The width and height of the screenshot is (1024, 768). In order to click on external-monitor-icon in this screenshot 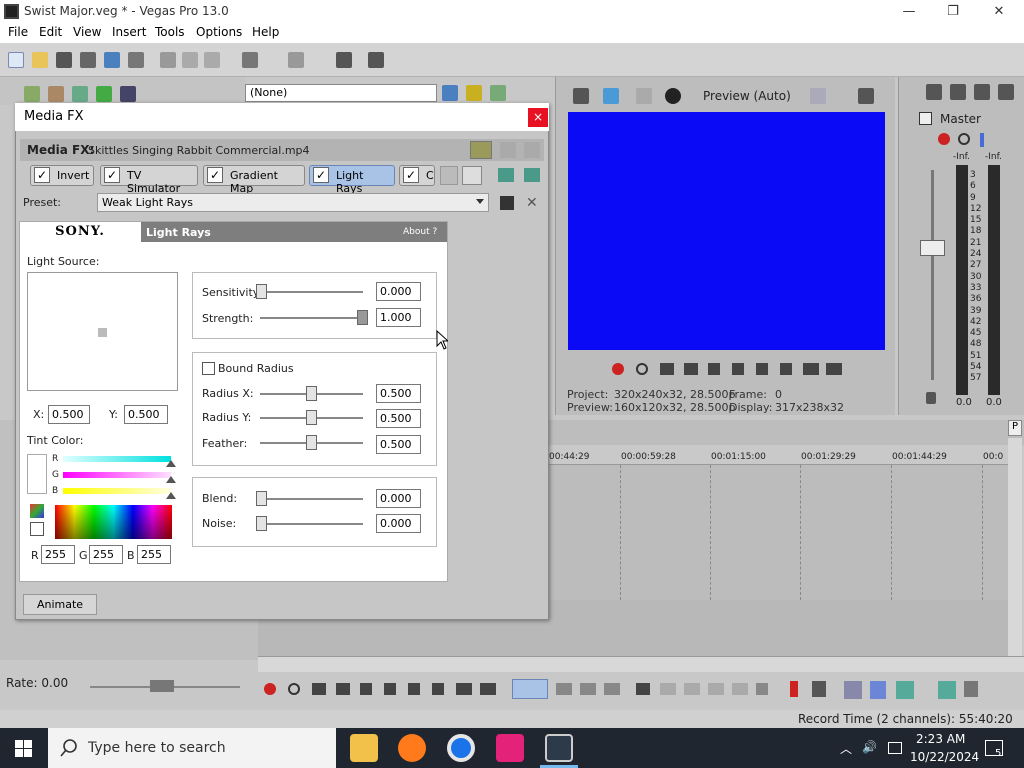, I will do `click(611, 96)`.